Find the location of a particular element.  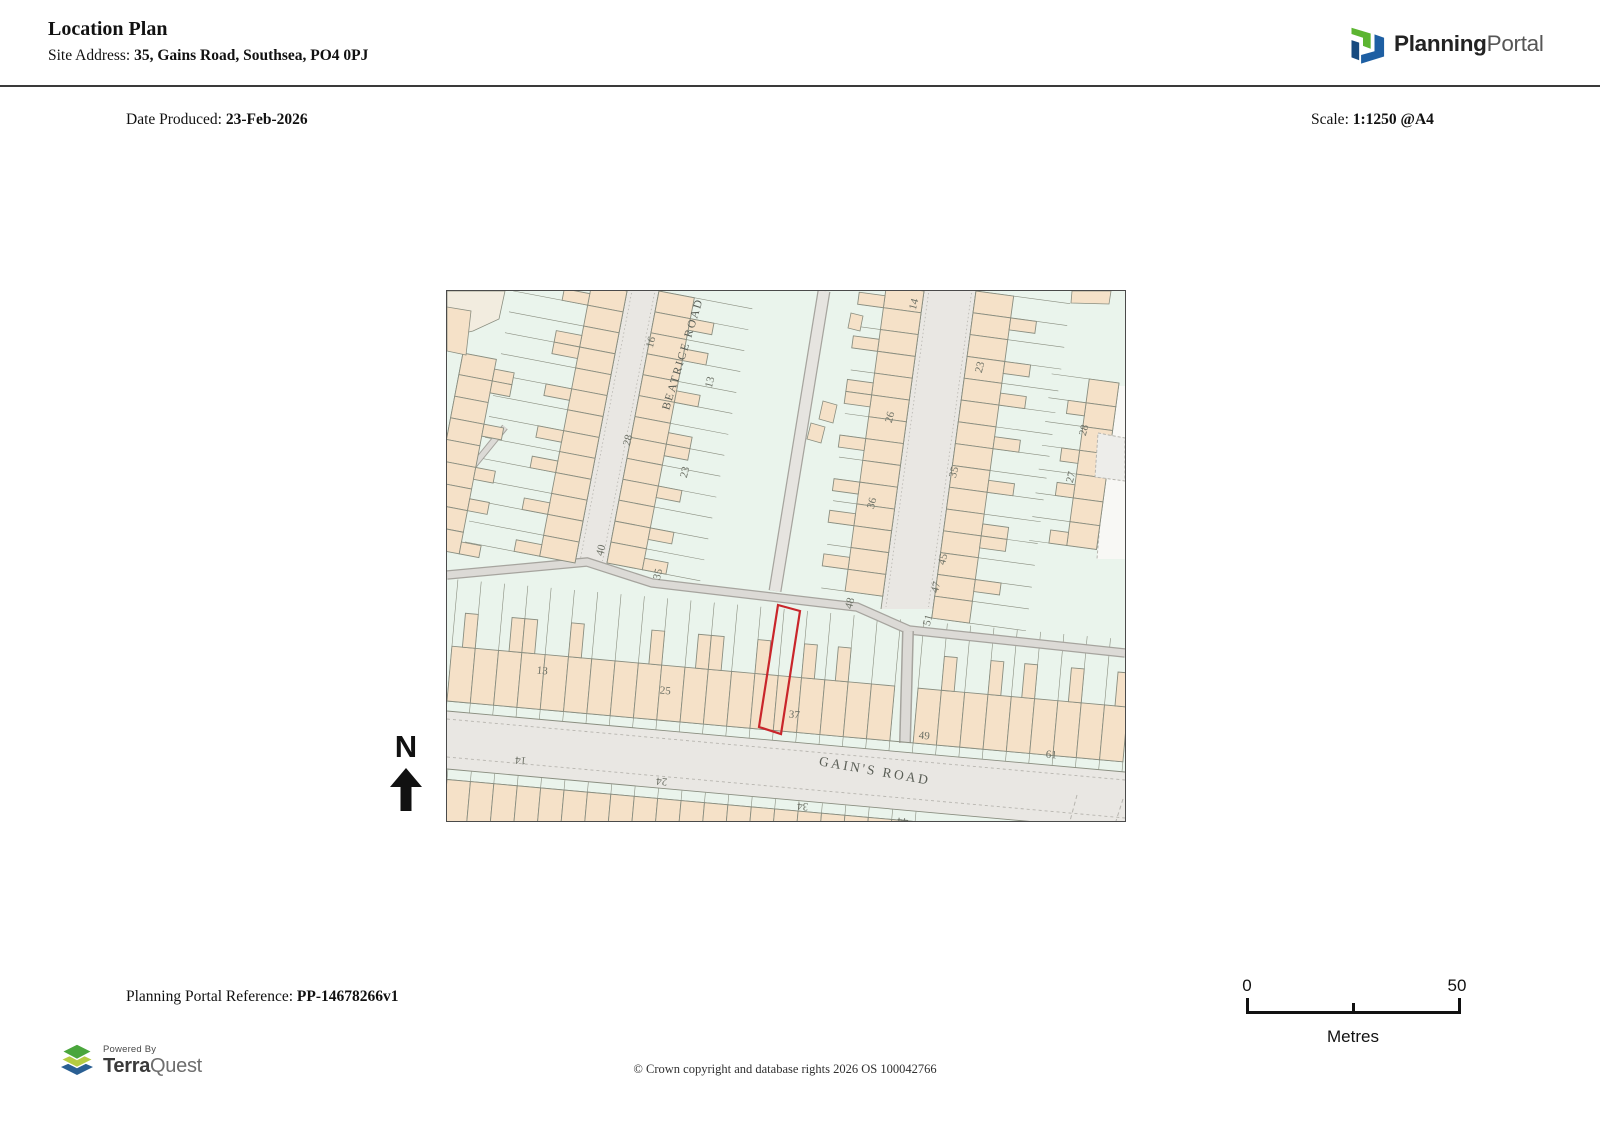

scale-bar-end: 50 is located at coordinates (1457, 985).